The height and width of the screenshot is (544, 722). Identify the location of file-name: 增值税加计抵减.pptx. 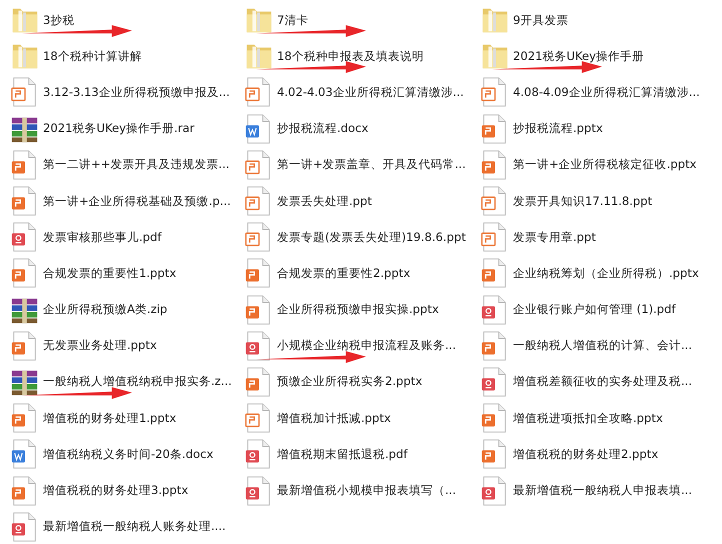
(334, 418).